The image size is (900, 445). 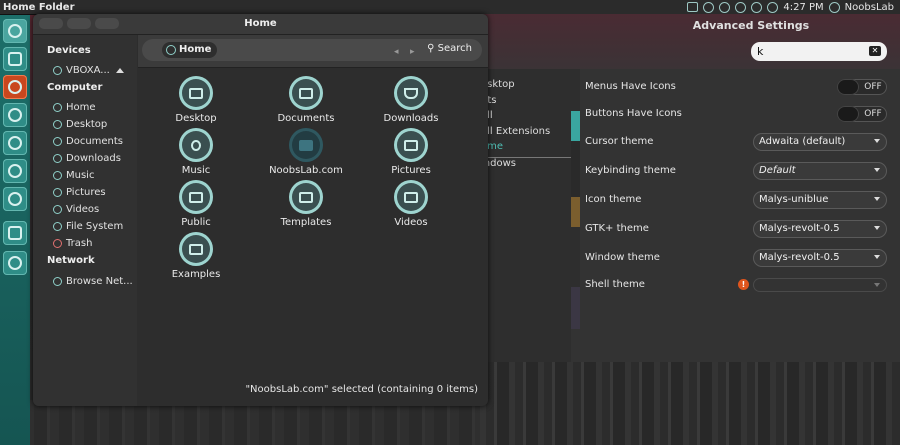 What do you see at coordinates (757, 7) in the screenshot?
I see `volume-icon` at bounding box center [757, 7].